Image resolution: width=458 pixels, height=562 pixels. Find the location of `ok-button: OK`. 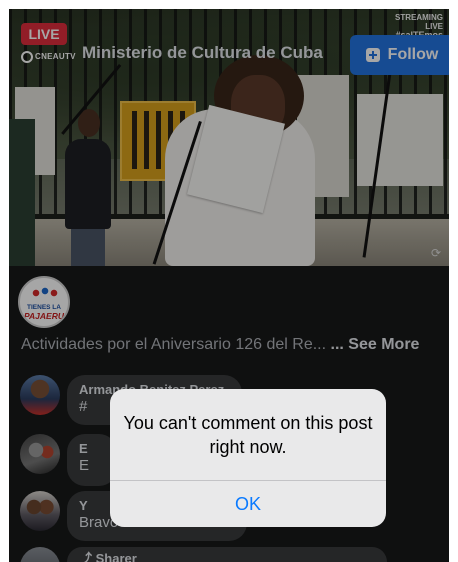

ok-button: OK is located at coordinates (248, 504).